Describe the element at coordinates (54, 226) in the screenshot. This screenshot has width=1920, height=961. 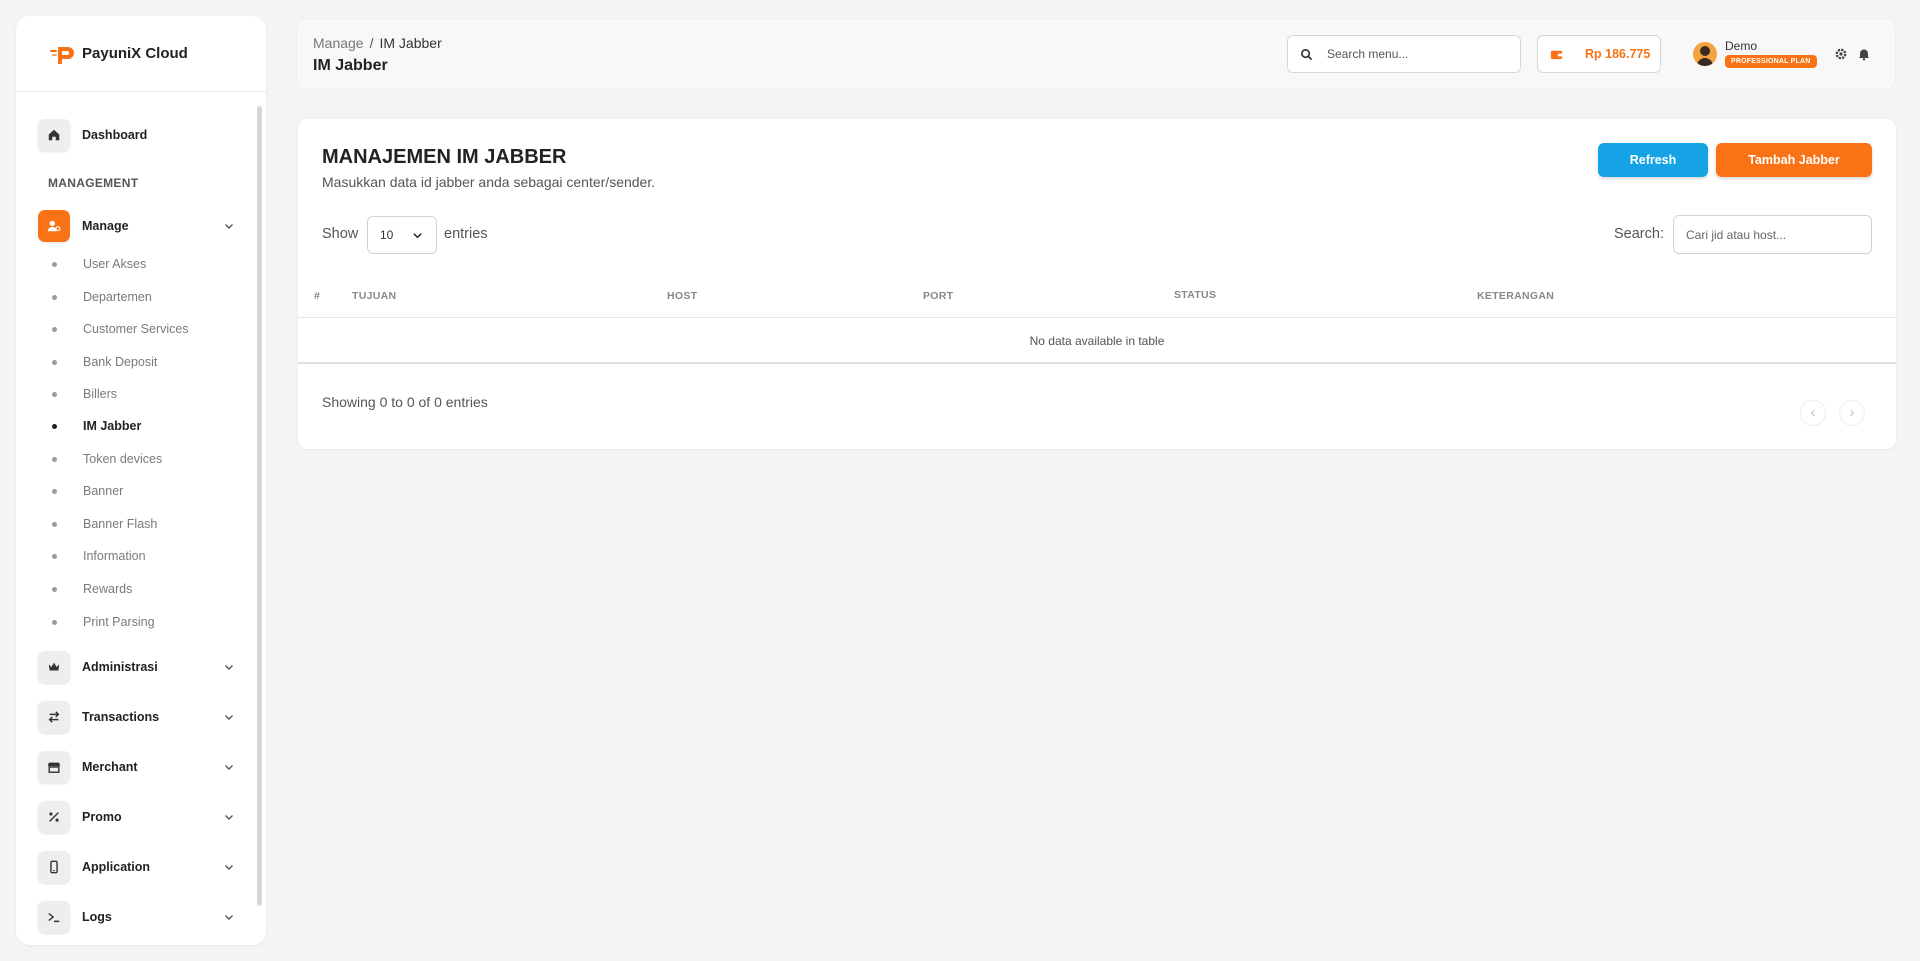
I see `user-cog-icon` at that location.